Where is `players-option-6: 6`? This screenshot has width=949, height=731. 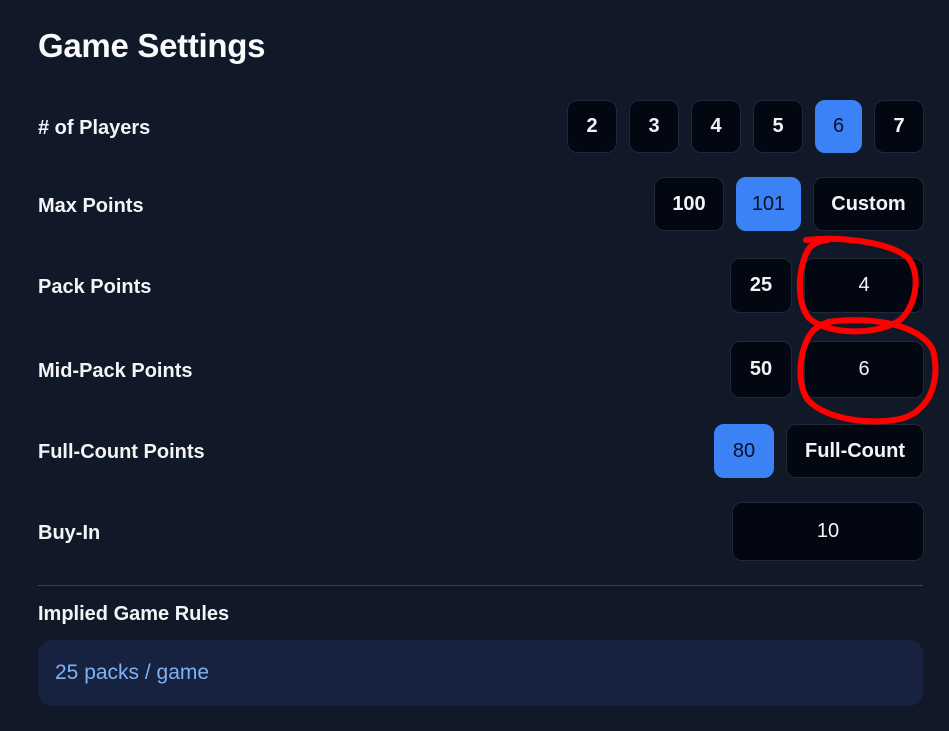 players-option-6: 6 is located at coordinates (838, 126).